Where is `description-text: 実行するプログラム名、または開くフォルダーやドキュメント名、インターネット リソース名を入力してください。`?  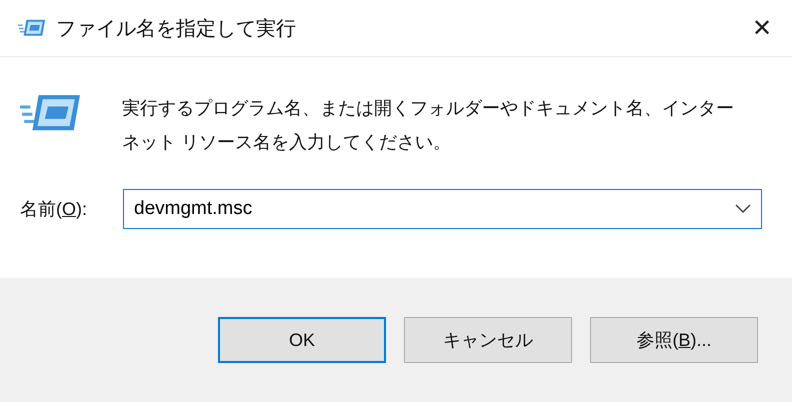 description-text: 実行するプログラム名、または開くフォルダーやドキュメント名、インターネット リソース名を入力してください。 is located at coordinates (428, 125).